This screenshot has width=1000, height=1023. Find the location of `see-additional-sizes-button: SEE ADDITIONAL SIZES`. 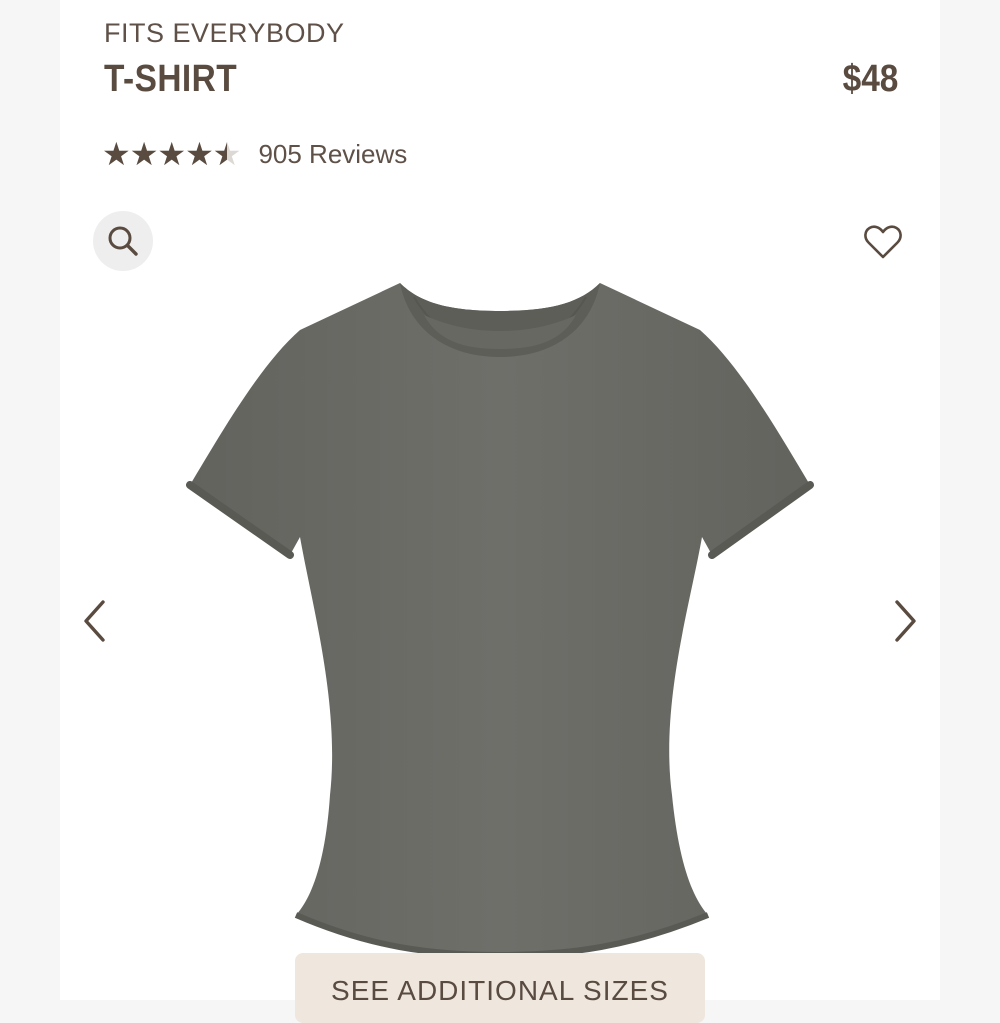

see-additional-sizes-button: SEE ADDITIONAL SIZES is located at coordinates (500, 988).